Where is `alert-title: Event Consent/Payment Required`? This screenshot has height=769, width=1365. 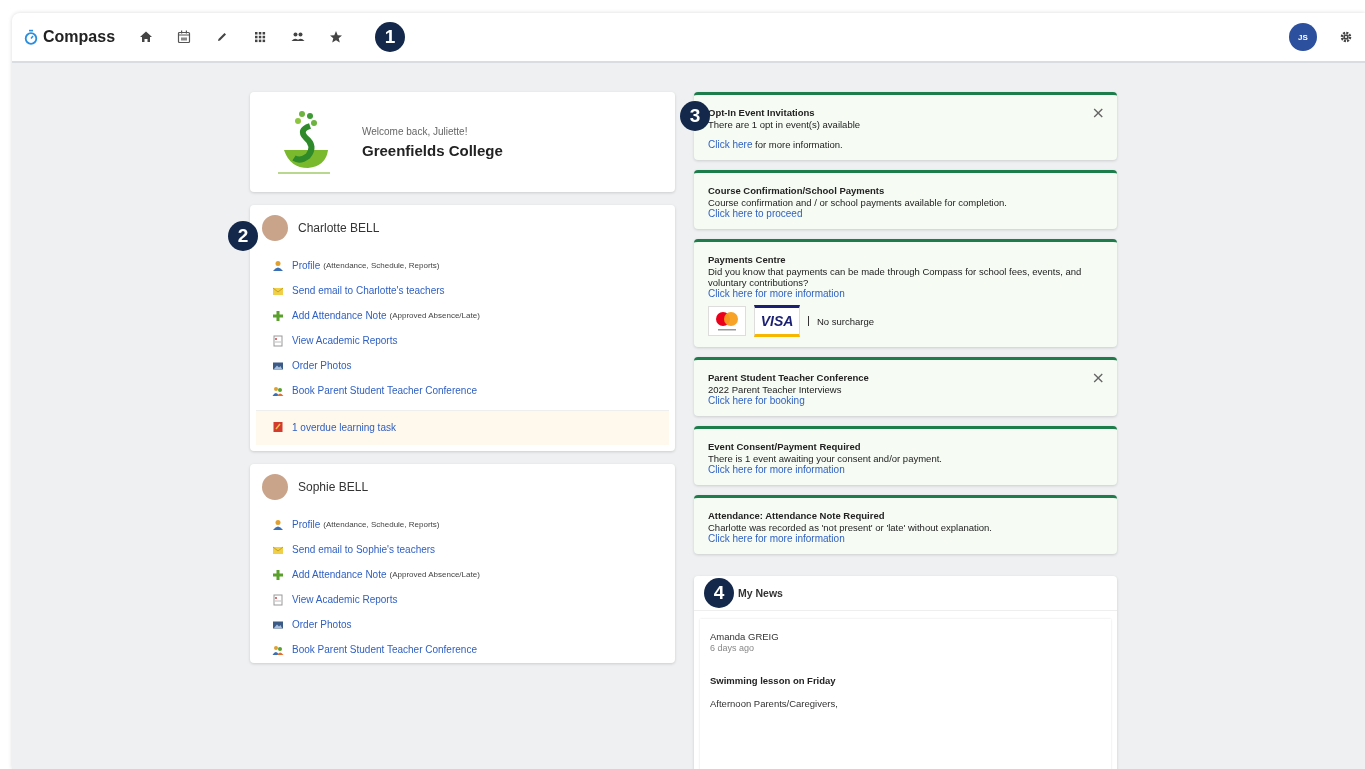 alert-title: Event Consent/Payment Required is located at coordinates (784, 446).